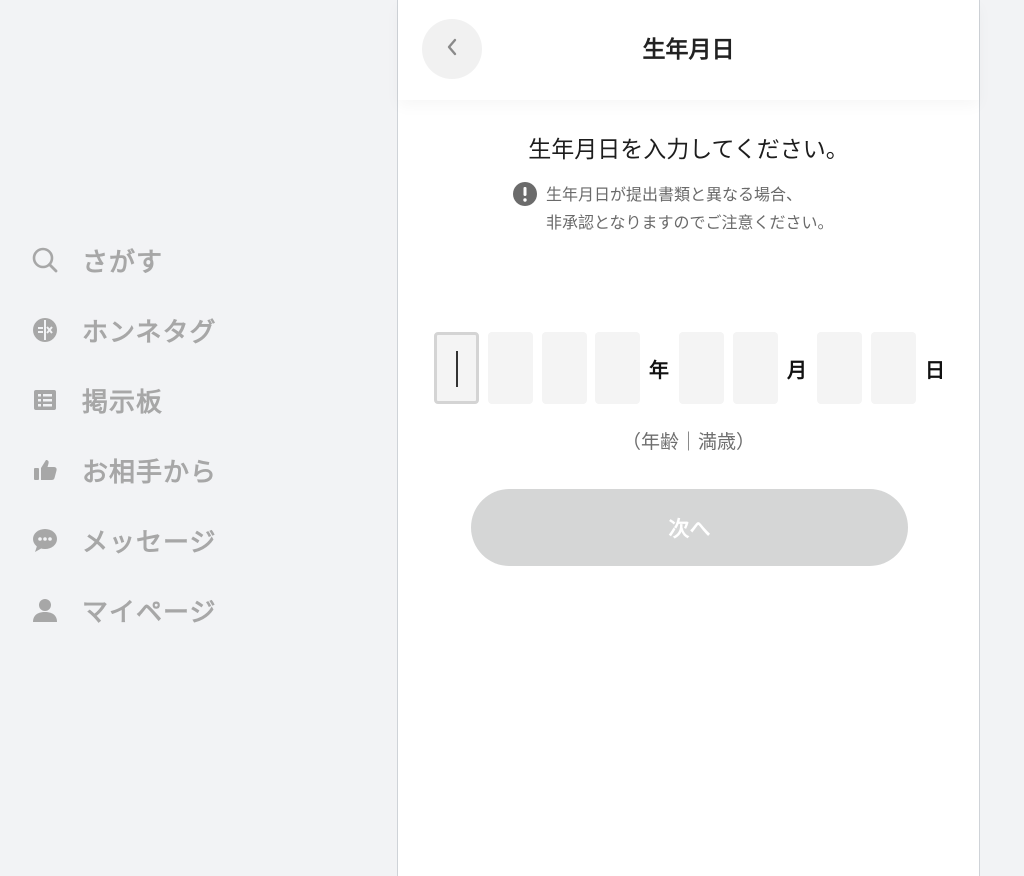 The height and width of the screenshot is (876, 1024). What do you see at coordinates (525, 194) in the screenshot?
I see `exclamation-icon` at bounding box center [525, 194].